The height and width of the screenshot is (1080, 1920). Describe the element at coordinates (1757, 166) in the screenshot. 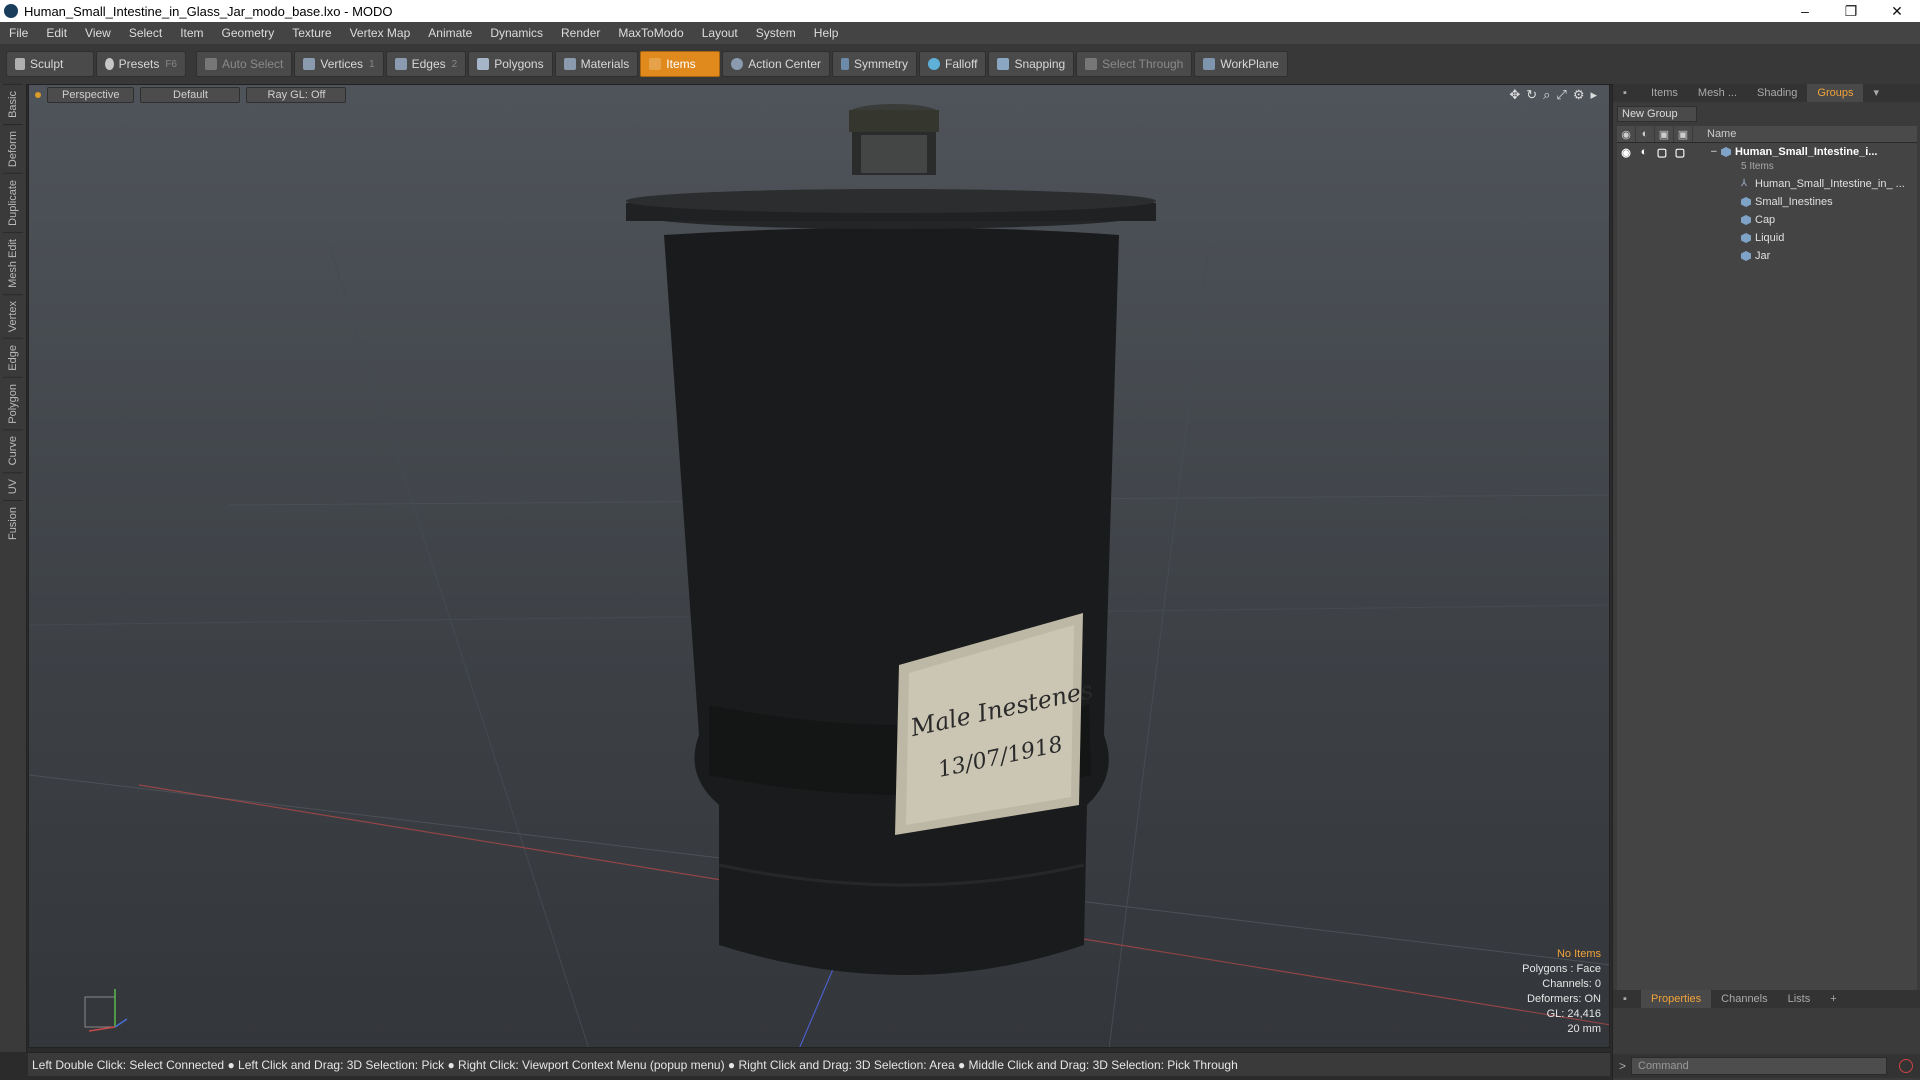

I see `root-item-count: 5 Items` at that location.